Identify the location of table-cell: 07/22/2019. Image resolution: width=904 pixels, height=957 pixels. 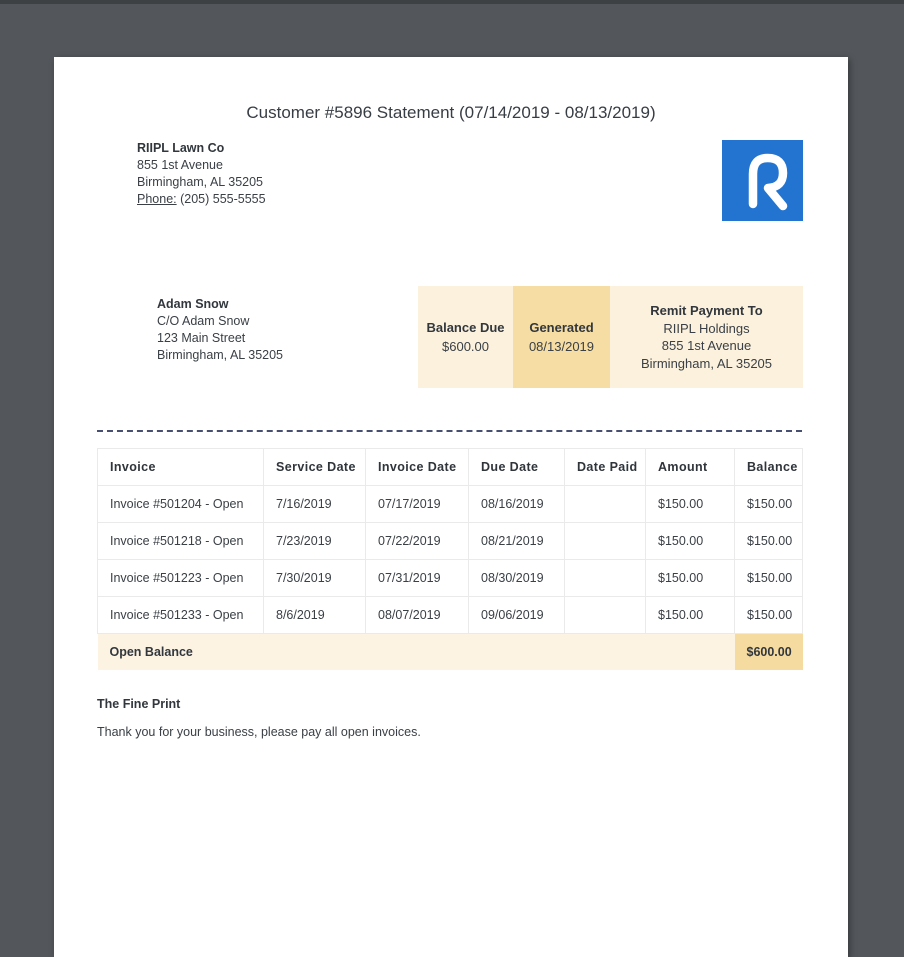
(417, 541).